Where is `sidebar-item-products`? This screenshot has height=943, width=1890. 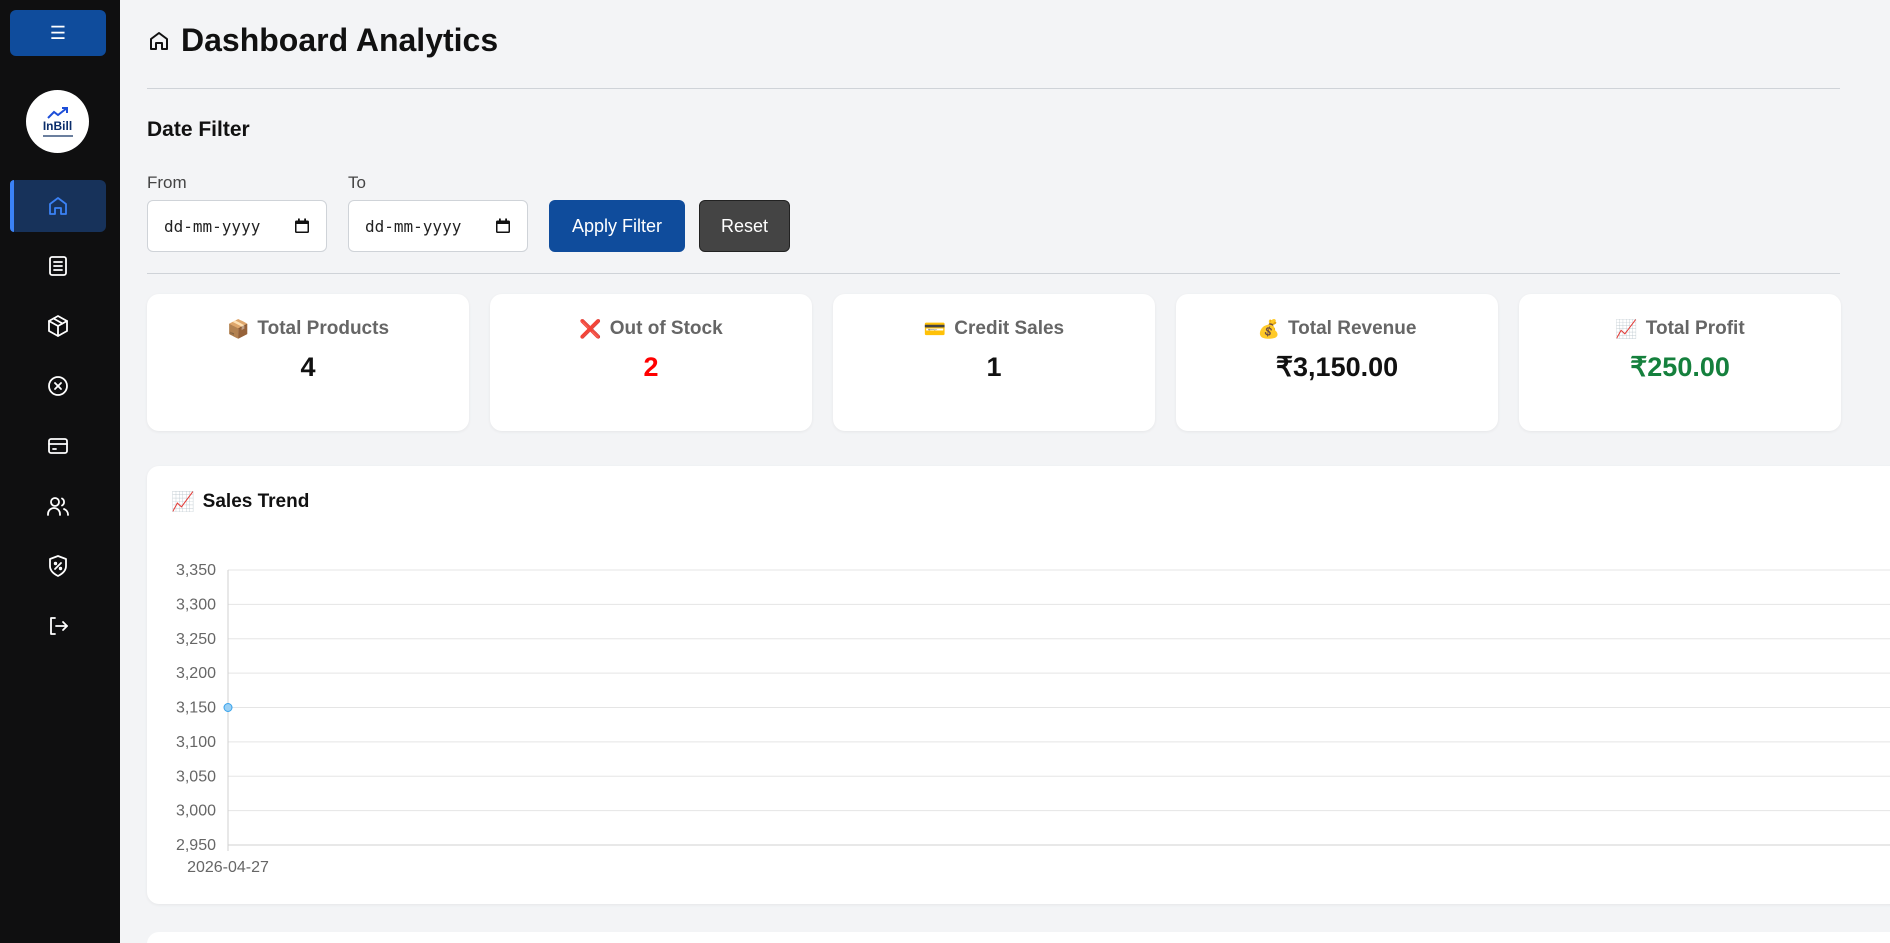 sidebar-item-products is located at coordinates (58, 326).